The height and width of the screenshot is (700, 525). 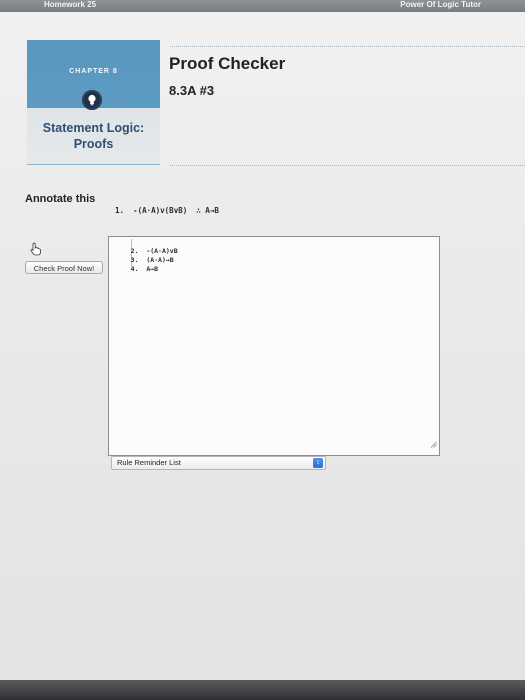 What do you see at coordinates (218, 463) in the screenshot?
I see `rule-reminder-select: Rule Reminder List ↕` at bounding box center [218, 463].